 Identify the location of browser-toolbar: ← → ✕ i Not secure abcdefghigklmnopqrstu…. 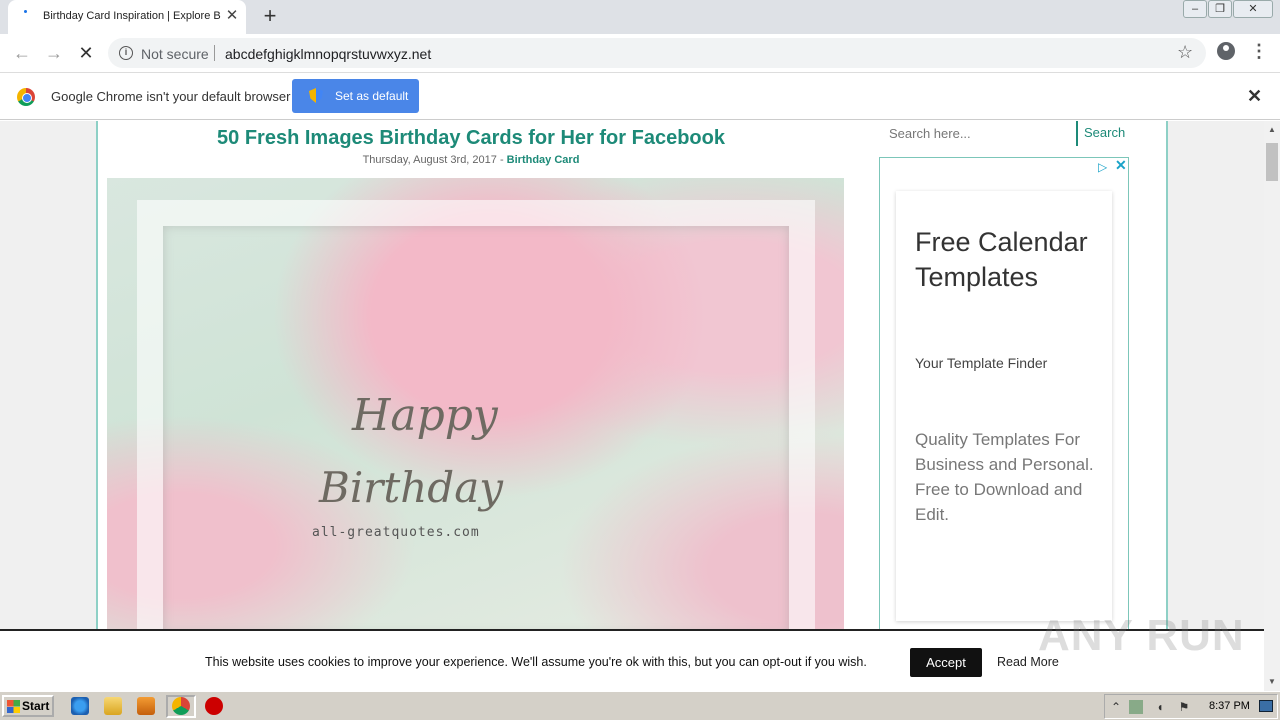
(640, 53).